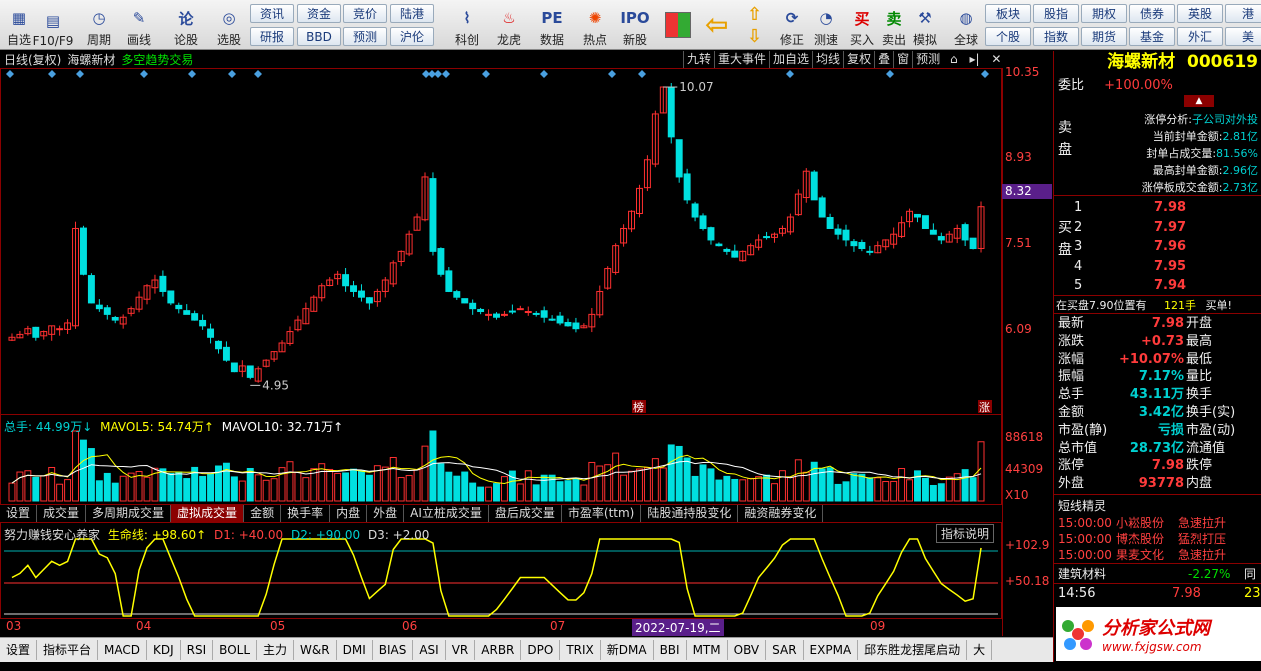  I want to click on indicator-tab: EXPMA, so click(831, 650).